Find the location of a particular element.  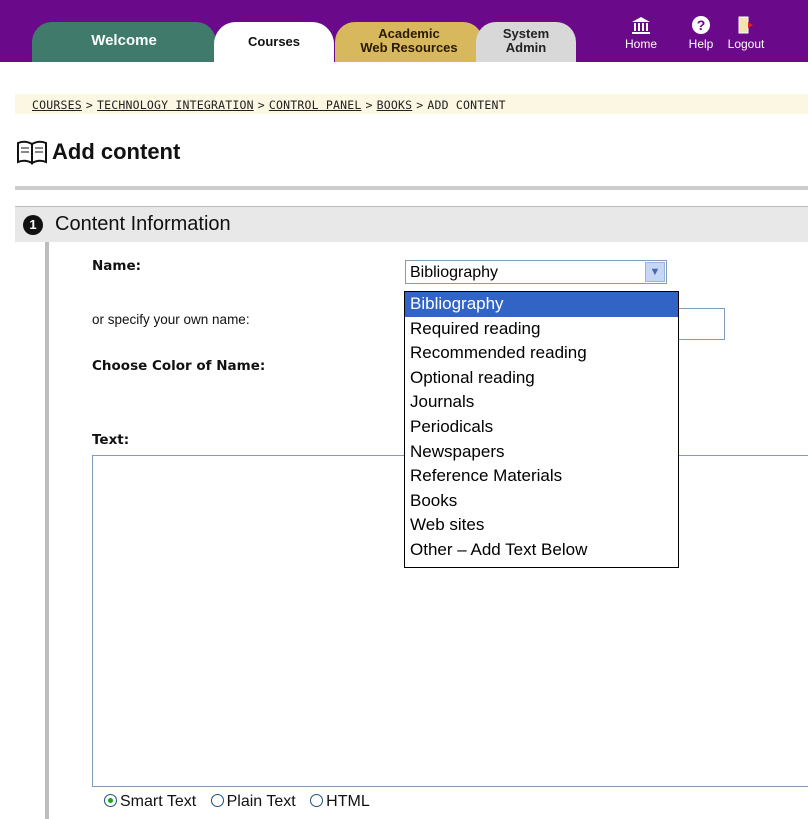

dropdown-option-newspapers: Newspapers is located at coordinates (541, 452).